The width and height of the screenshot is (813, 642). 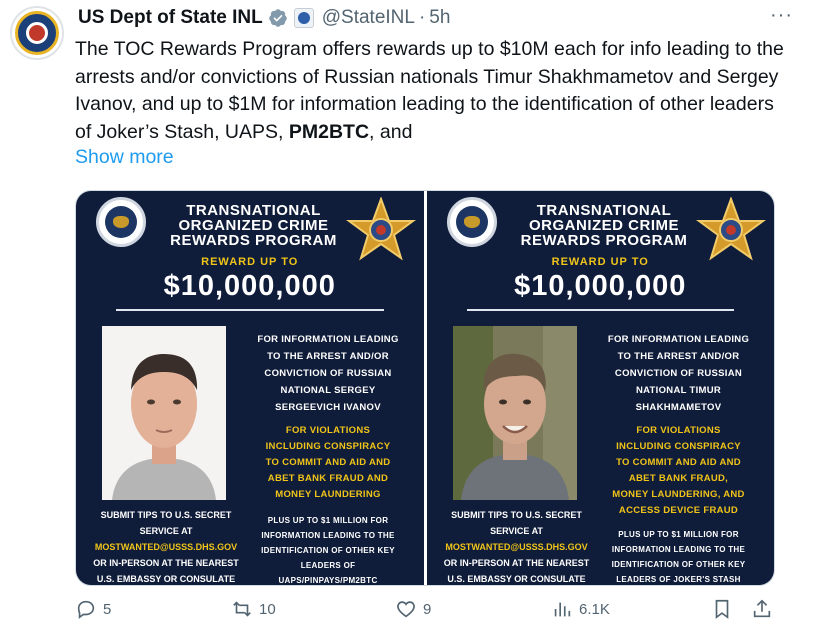 I want to click on timestamp: 5h, so click(x=439, y=18).